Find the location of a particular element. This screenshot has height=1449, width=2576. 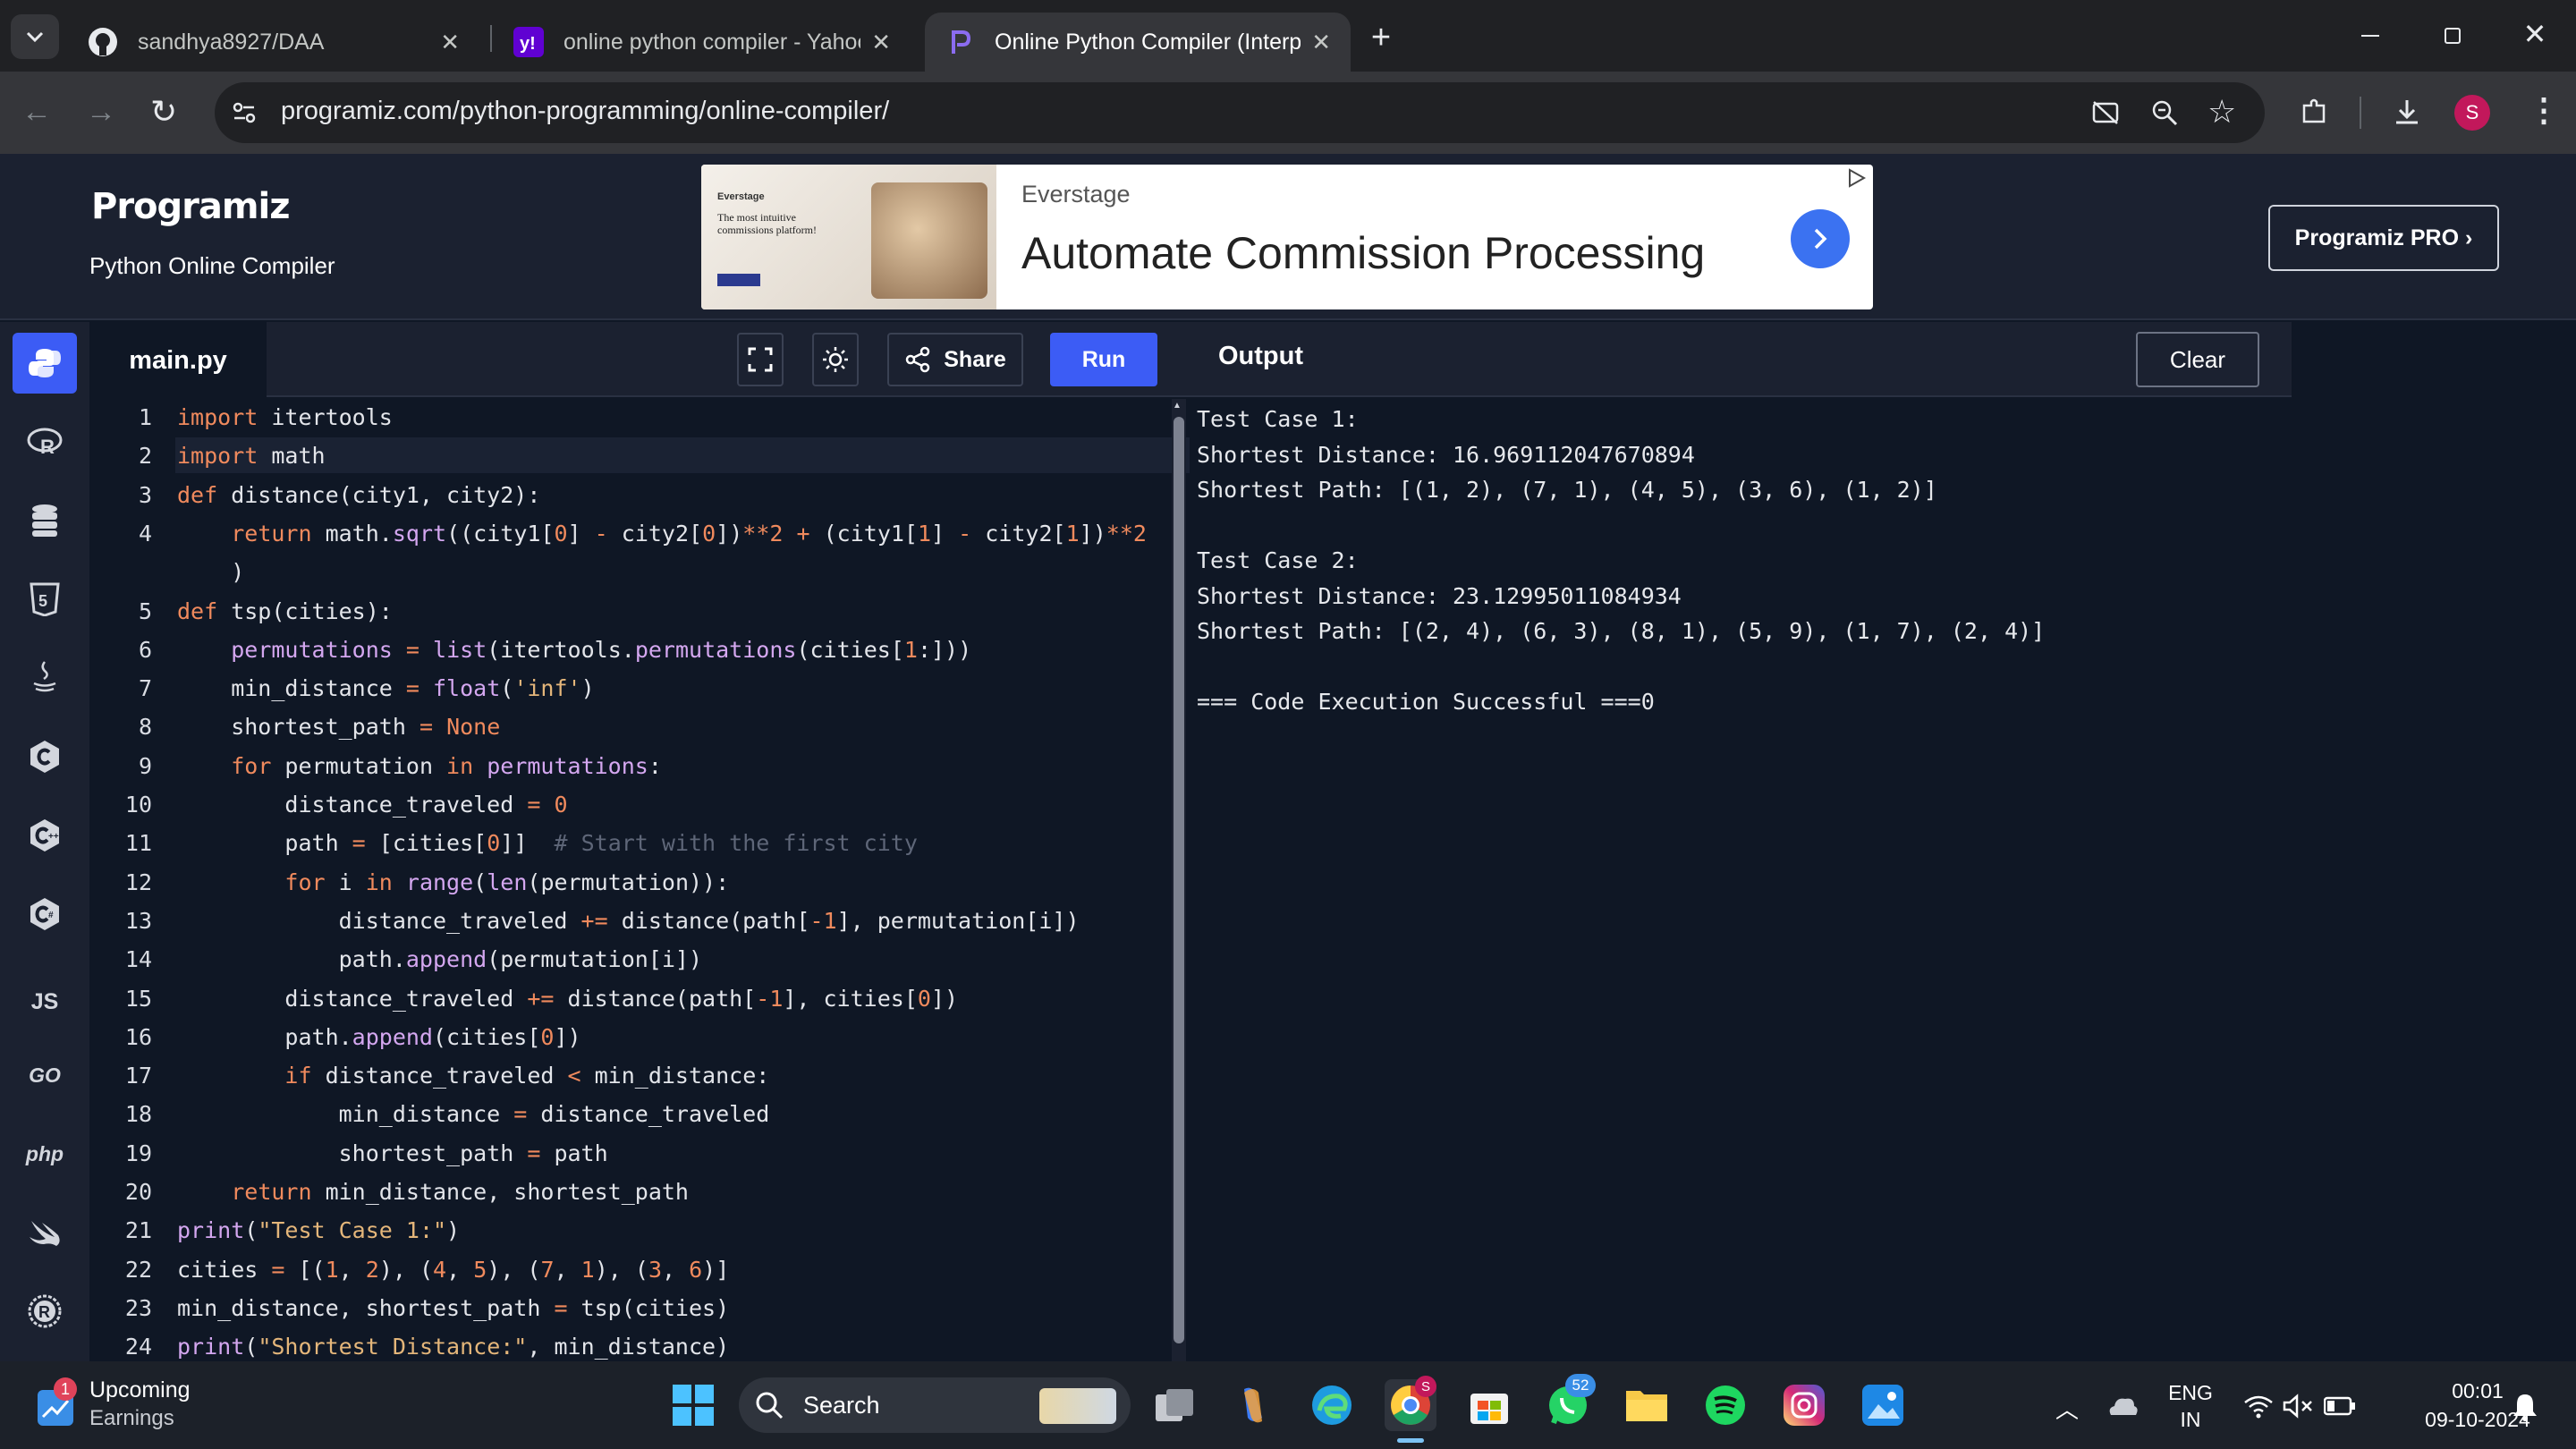

file-tab-main: main.py is located at coordinates (178, 360).